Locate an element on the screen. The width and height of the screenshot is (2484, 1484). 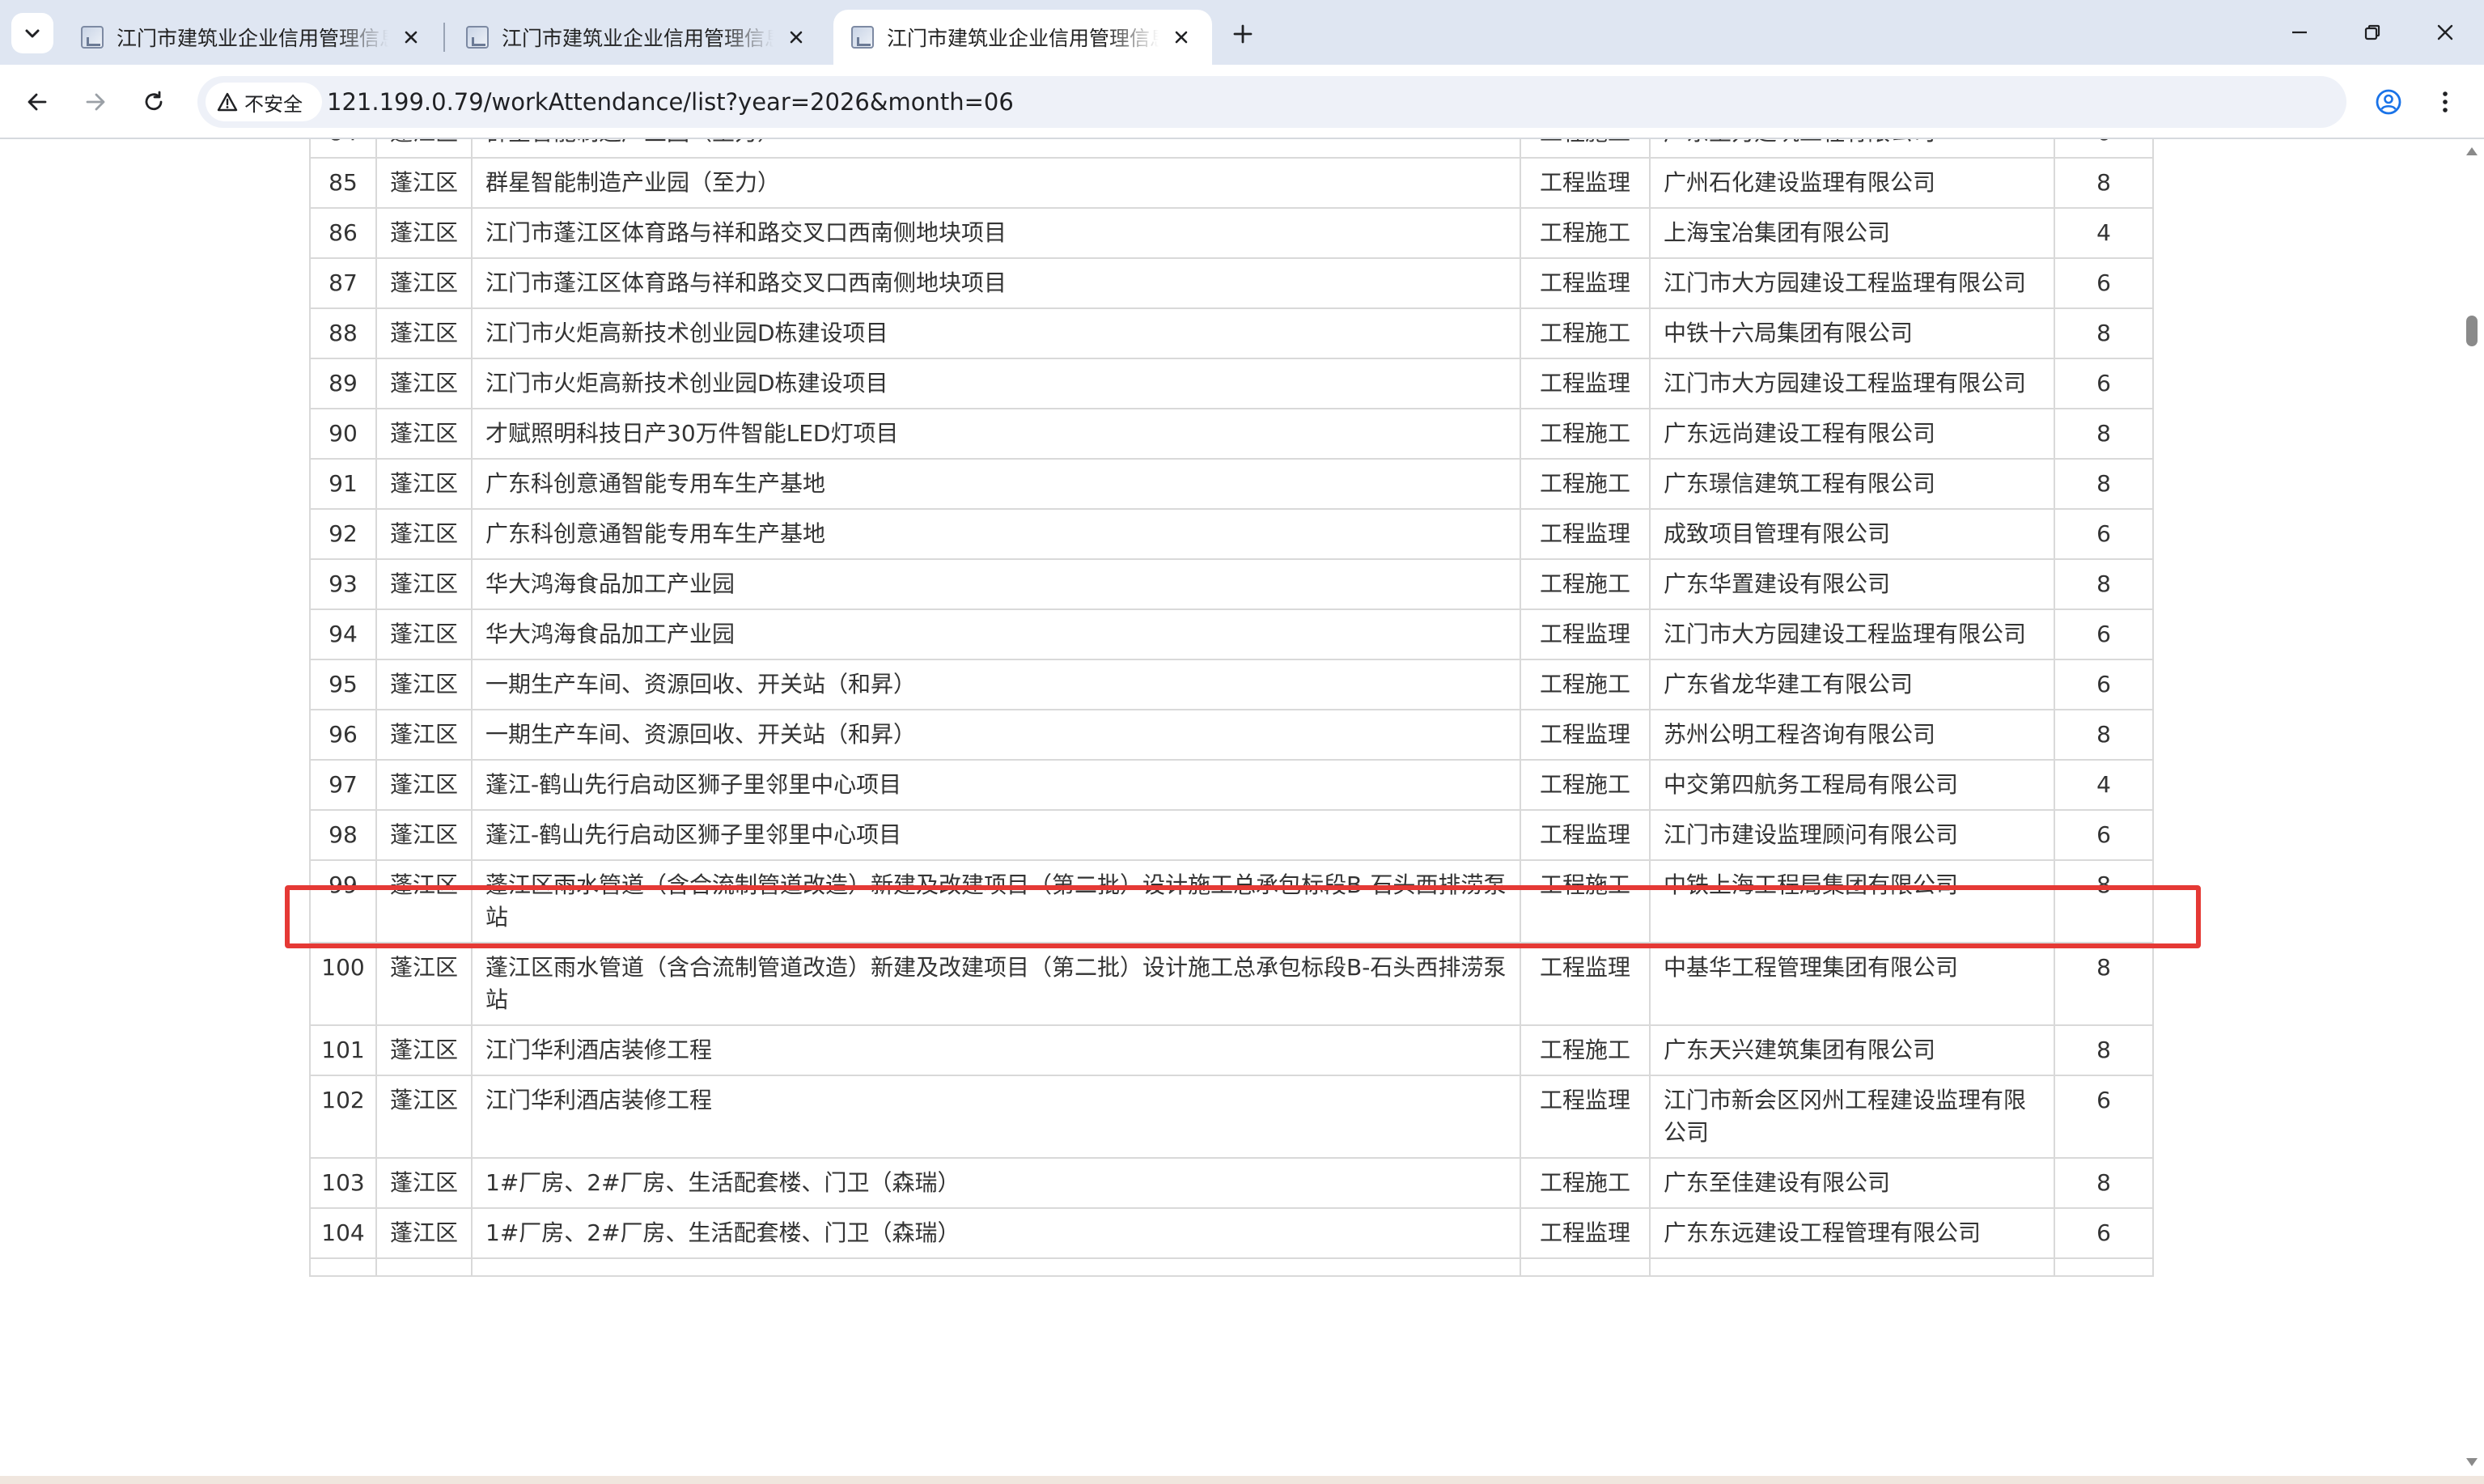
more-vertical-icon is located at coordinates (2445, 102).